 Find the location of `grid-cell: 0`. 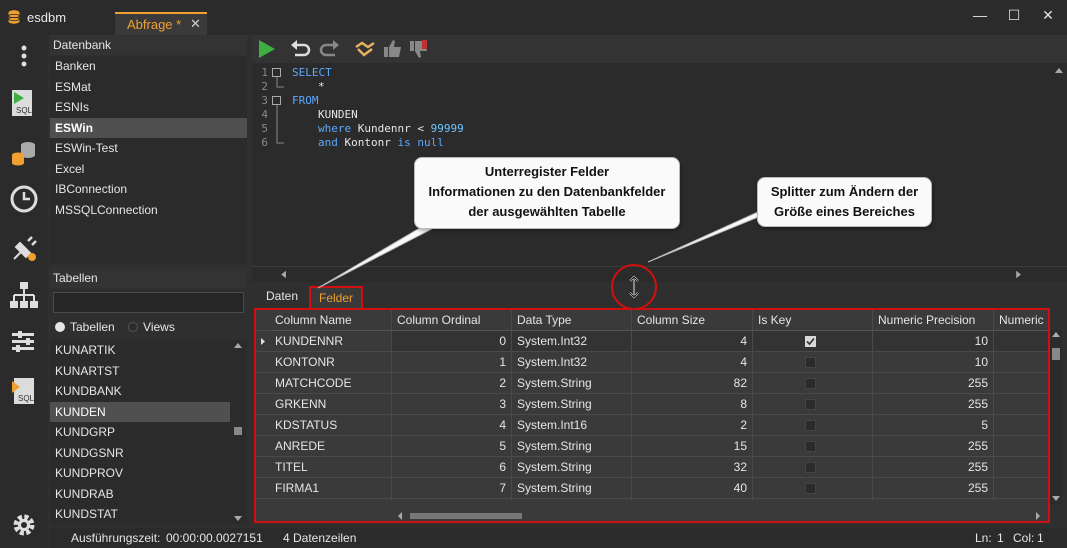

grid-cell: 0 is located at coordinates (452, 341).